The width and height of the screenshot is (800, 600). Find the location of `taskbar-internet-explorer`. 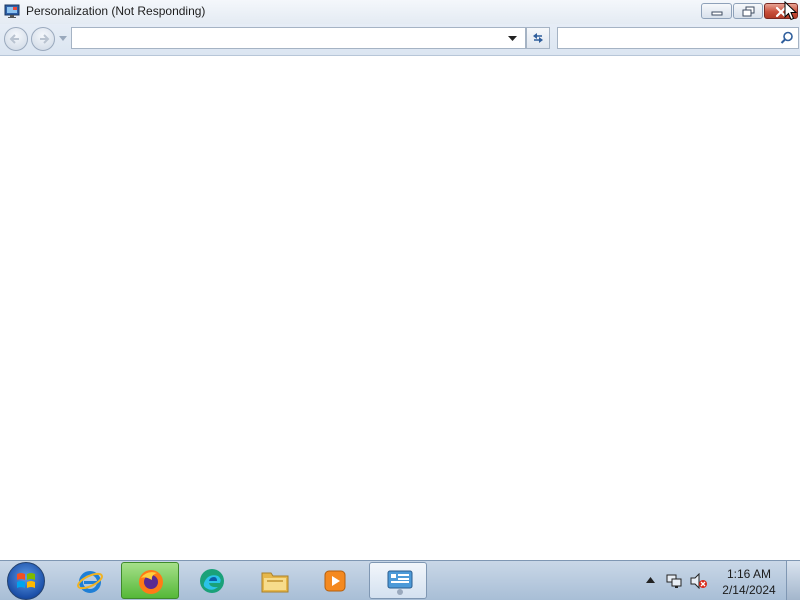

taskbar-internet-explorer is located at coordinates (90, 580).